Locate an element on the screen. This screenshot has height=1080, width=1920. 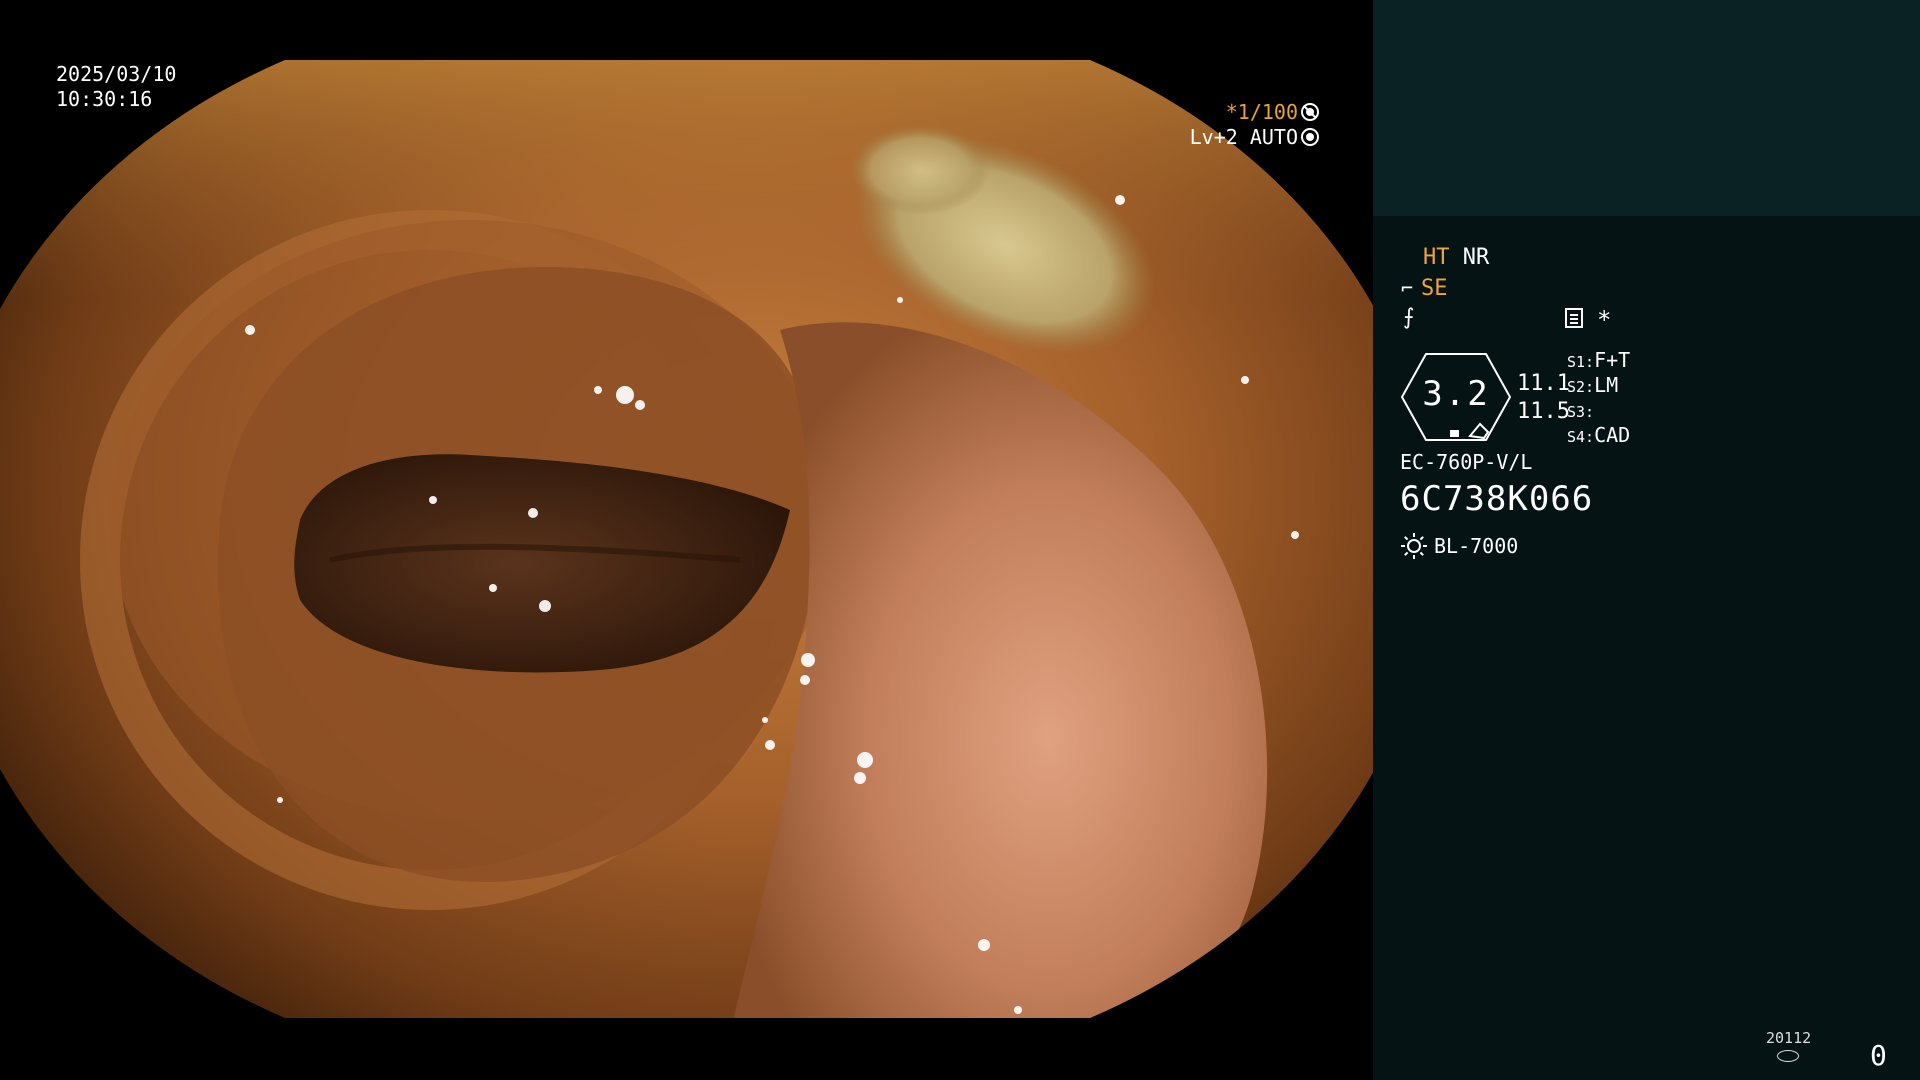
value-2: 11.5 is located at coordinates (1543, 411).